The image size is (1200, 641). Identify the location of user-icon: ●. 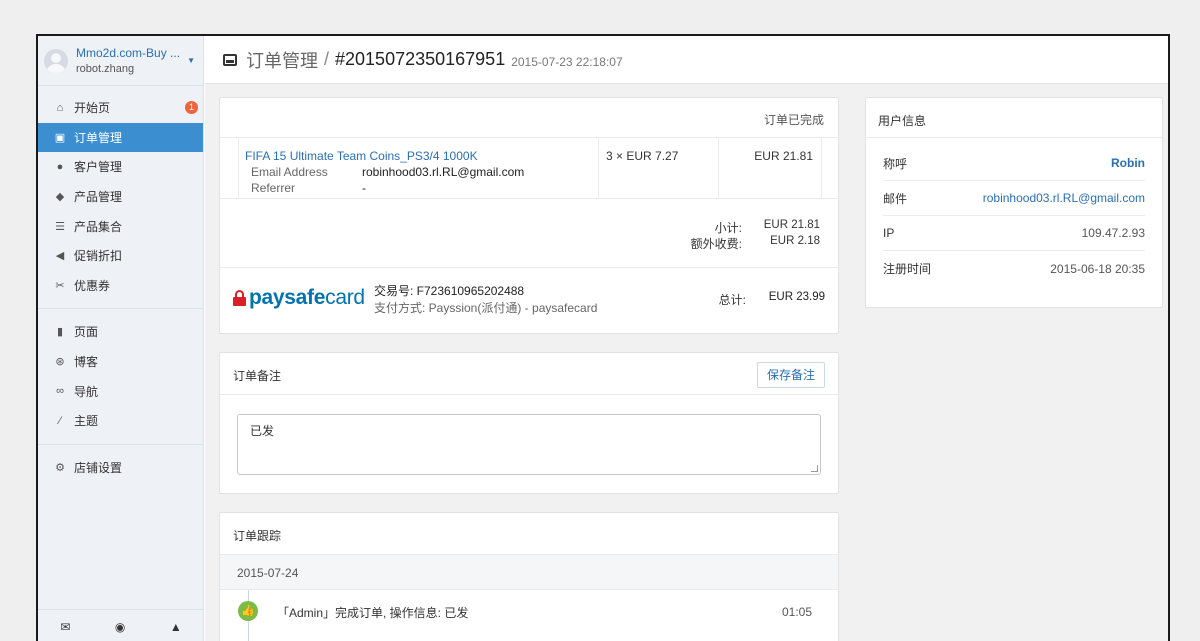
(60, 166).